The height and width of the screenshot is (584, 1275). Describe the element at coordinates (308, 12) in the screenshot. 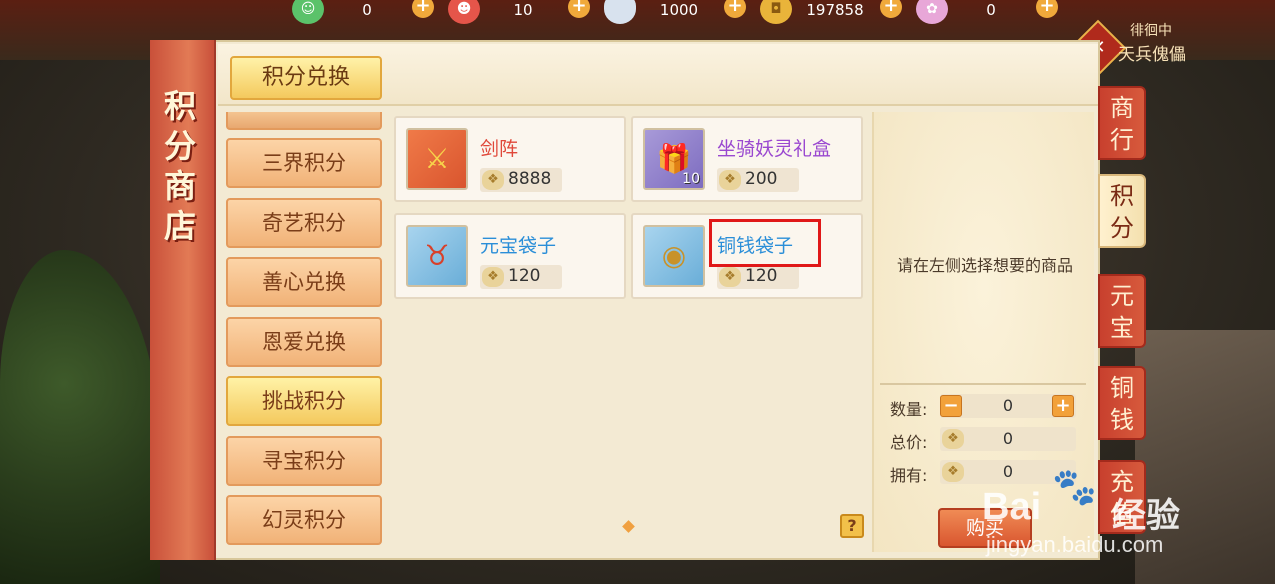

I see `green-spirit-icon: ☺` at that location.